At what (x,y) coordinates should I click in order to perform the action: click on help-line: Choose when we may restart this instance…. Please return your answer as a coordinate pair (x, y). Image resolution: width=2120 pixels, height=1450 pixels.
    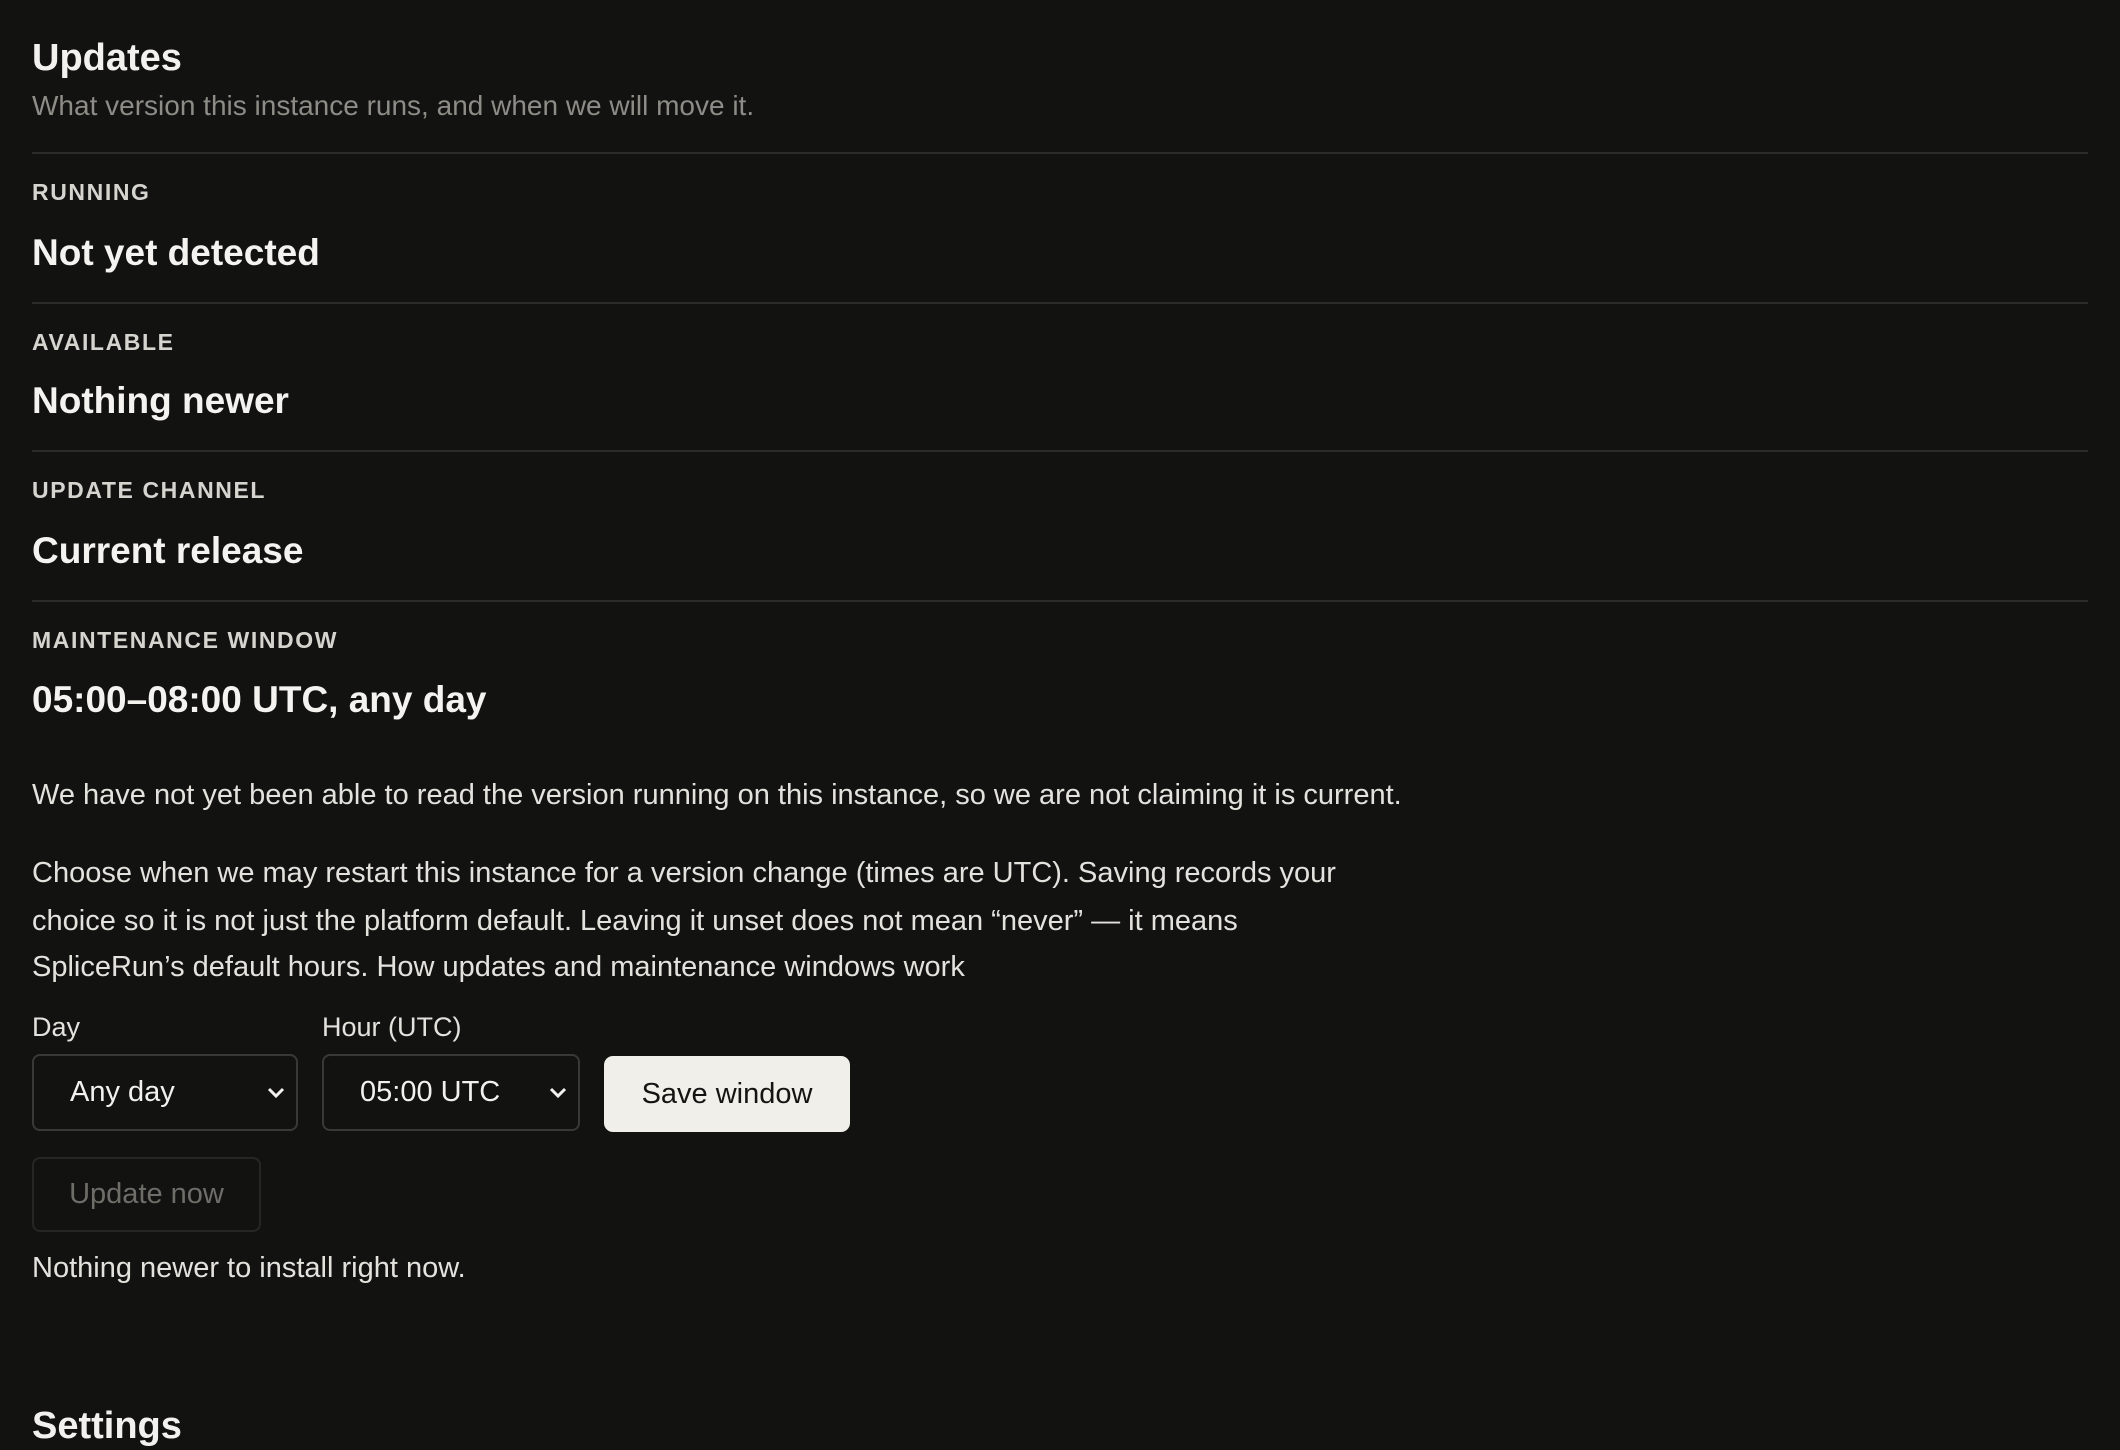
    Looking at the image, I should click on (684, 873).